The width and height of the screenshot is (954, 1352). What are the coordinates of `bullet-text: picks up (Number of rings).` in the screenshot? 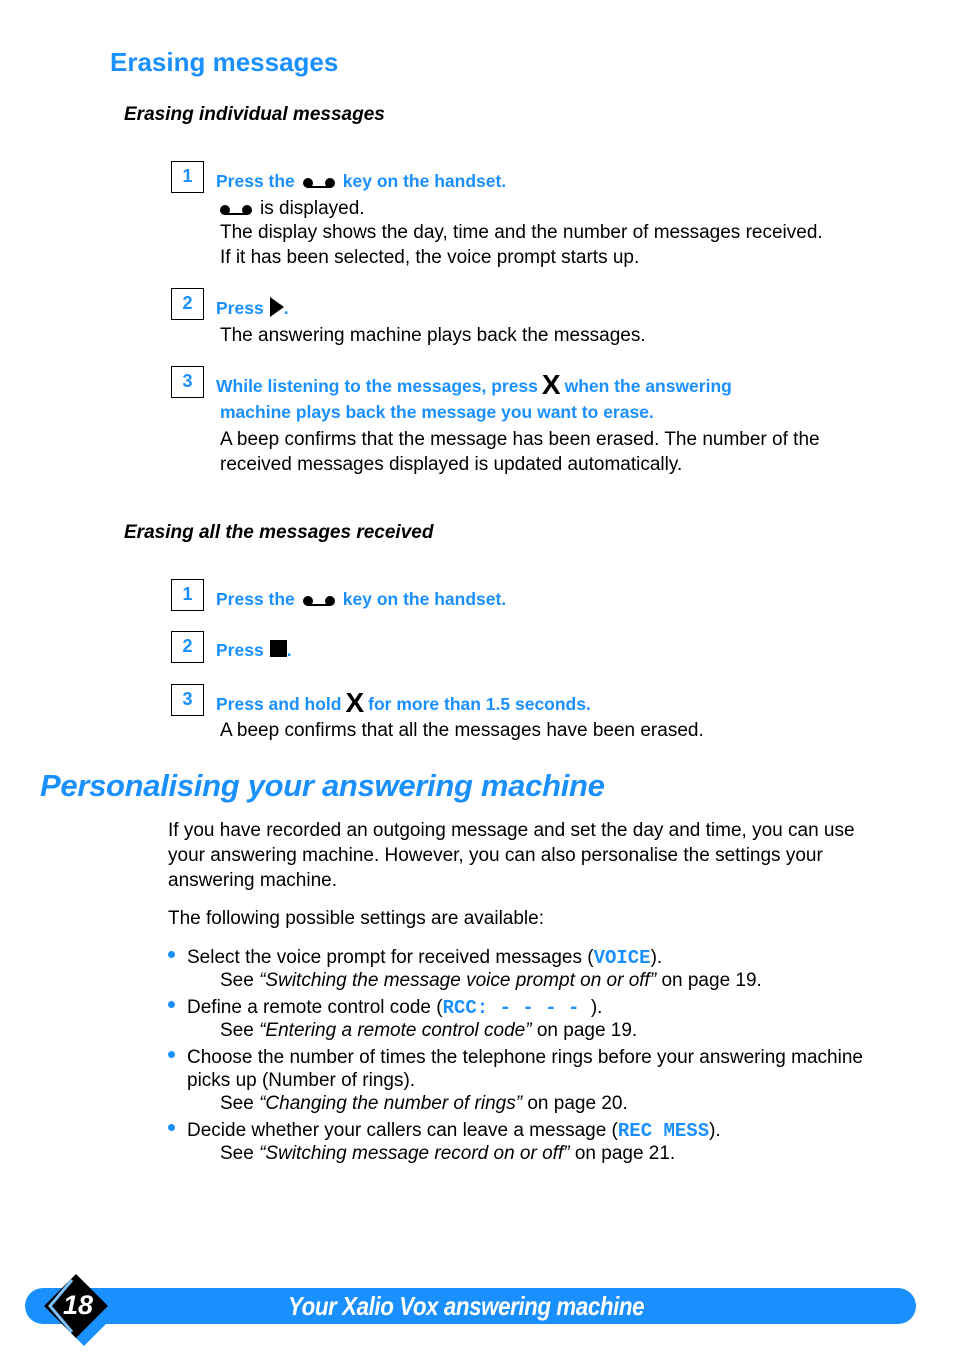 It's located at (301, 1080).